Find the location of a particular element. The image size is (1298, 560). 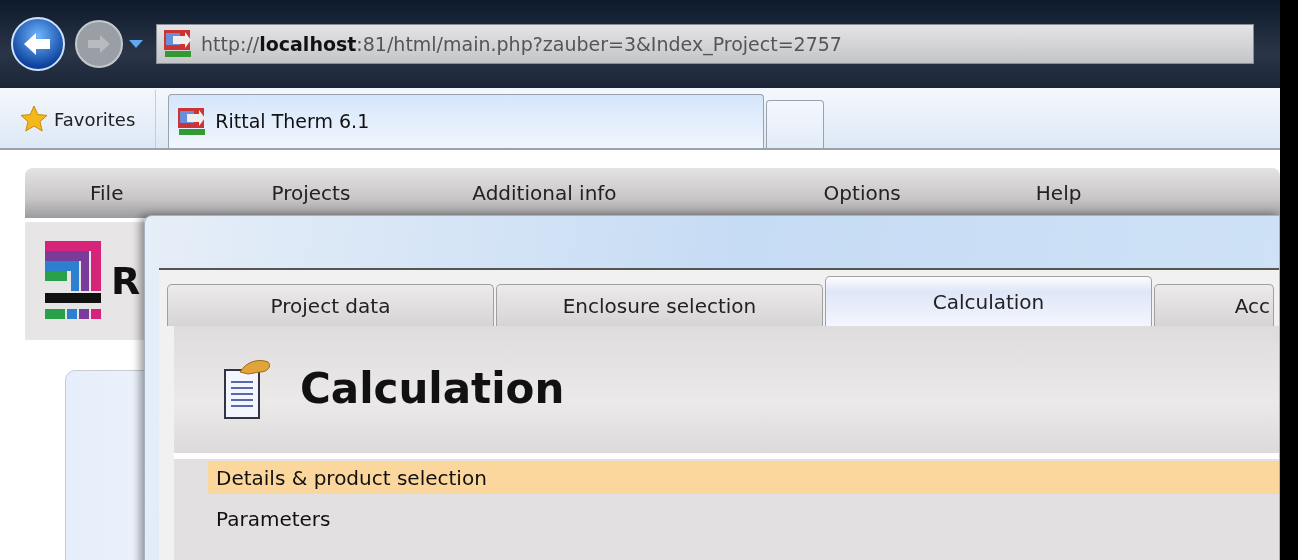

url-text: http://localhost:81/html/main.php?zauber=3&Index_Project=2757 is located at coordinates (521, 44).